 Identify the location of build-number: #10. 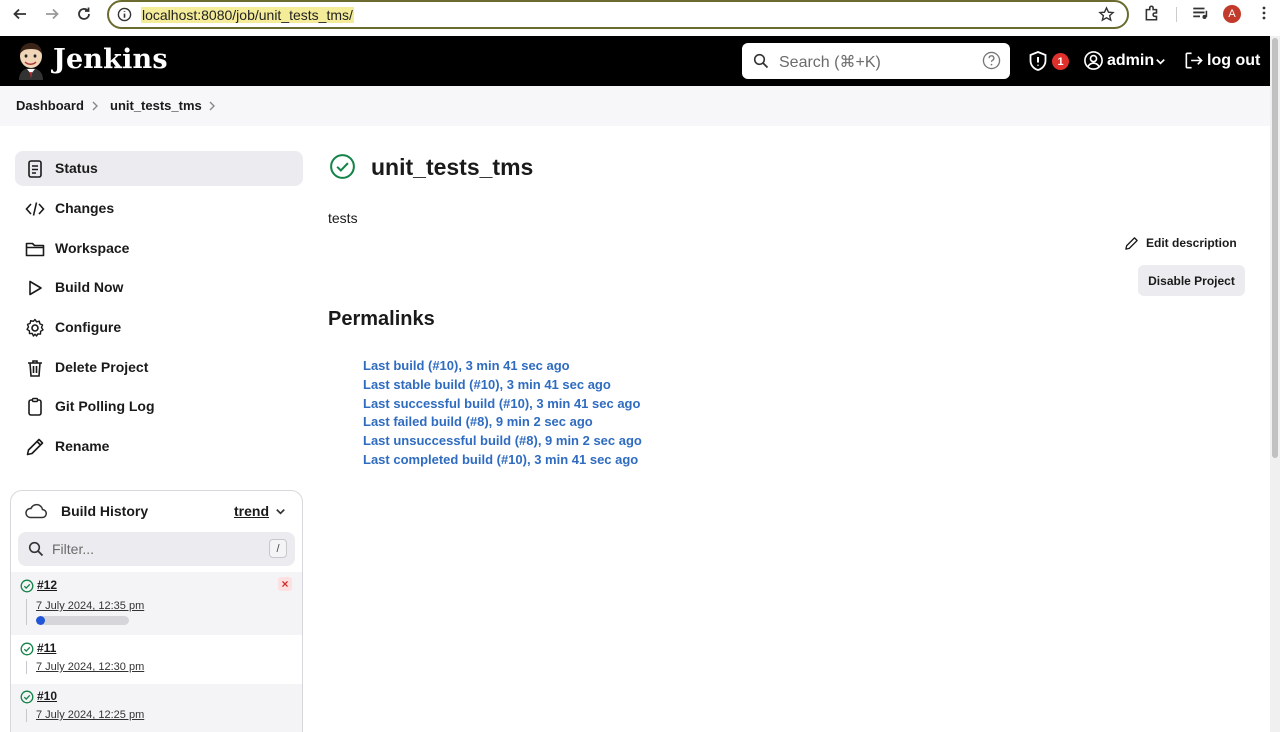
(47, 696).